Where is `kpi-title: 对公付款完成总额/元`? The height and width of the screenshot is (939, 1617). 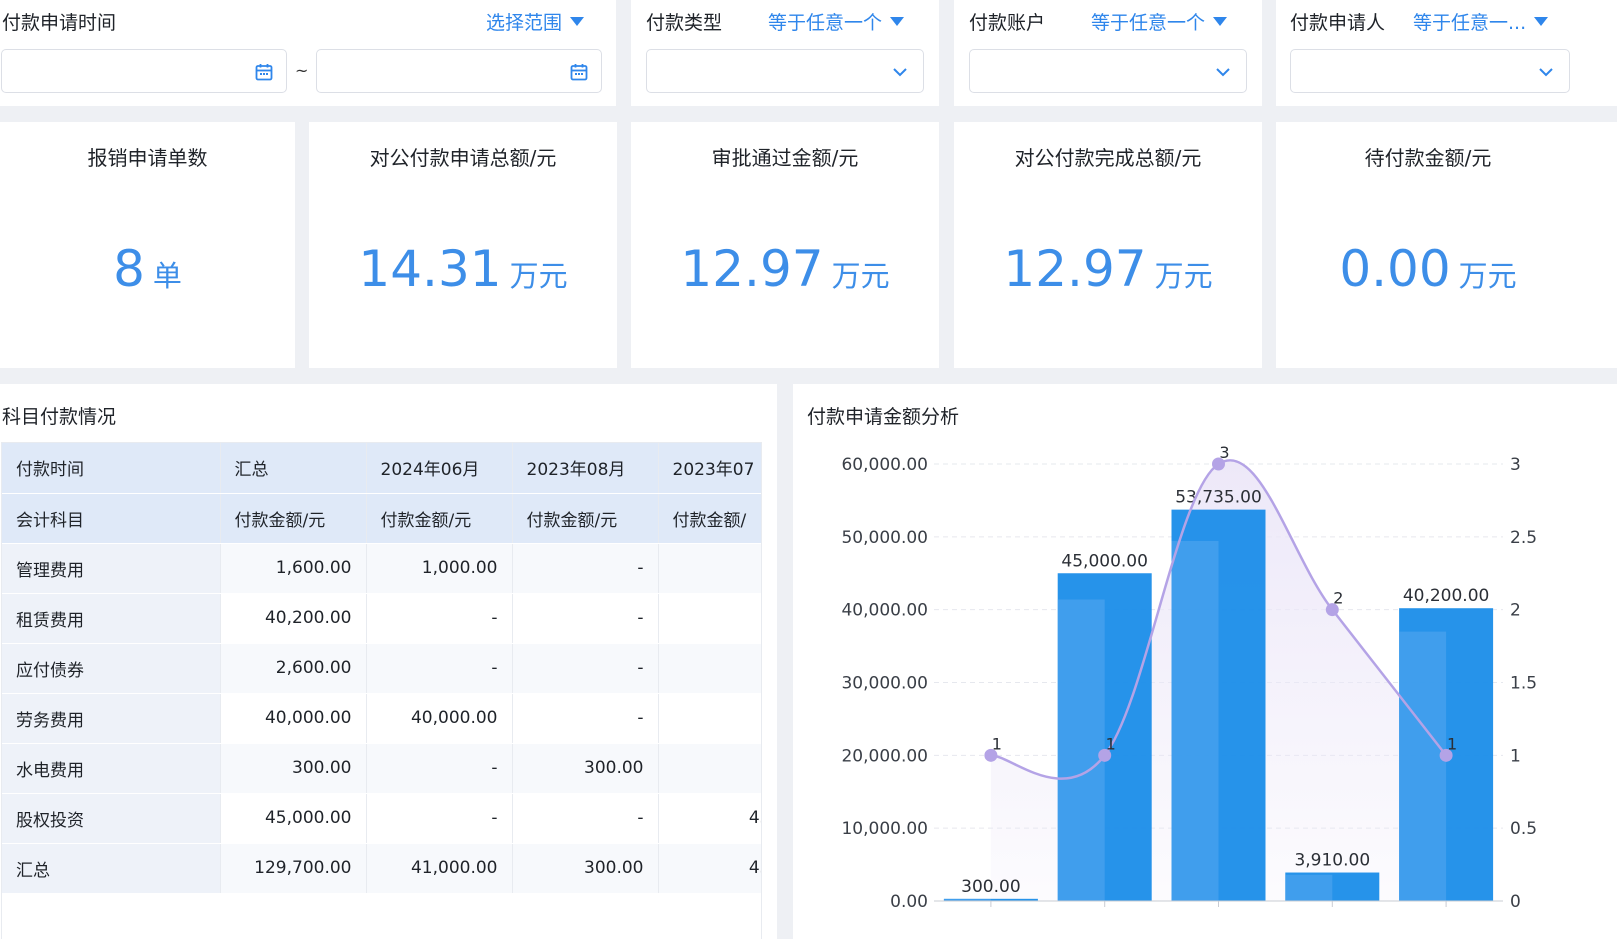 kpi-title: 对公付款完成总额/元 is located at coordinates (1108, 158).